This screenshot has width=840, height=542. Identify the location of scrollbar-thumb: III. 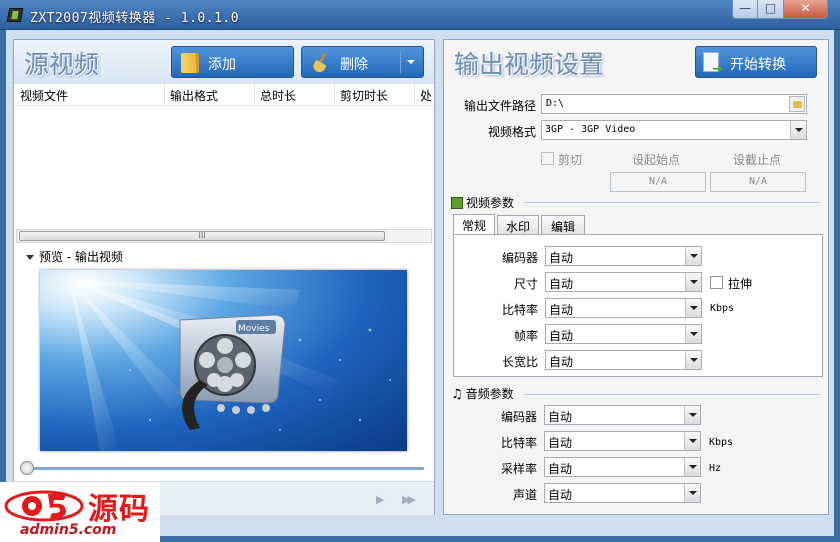
(202, 236).